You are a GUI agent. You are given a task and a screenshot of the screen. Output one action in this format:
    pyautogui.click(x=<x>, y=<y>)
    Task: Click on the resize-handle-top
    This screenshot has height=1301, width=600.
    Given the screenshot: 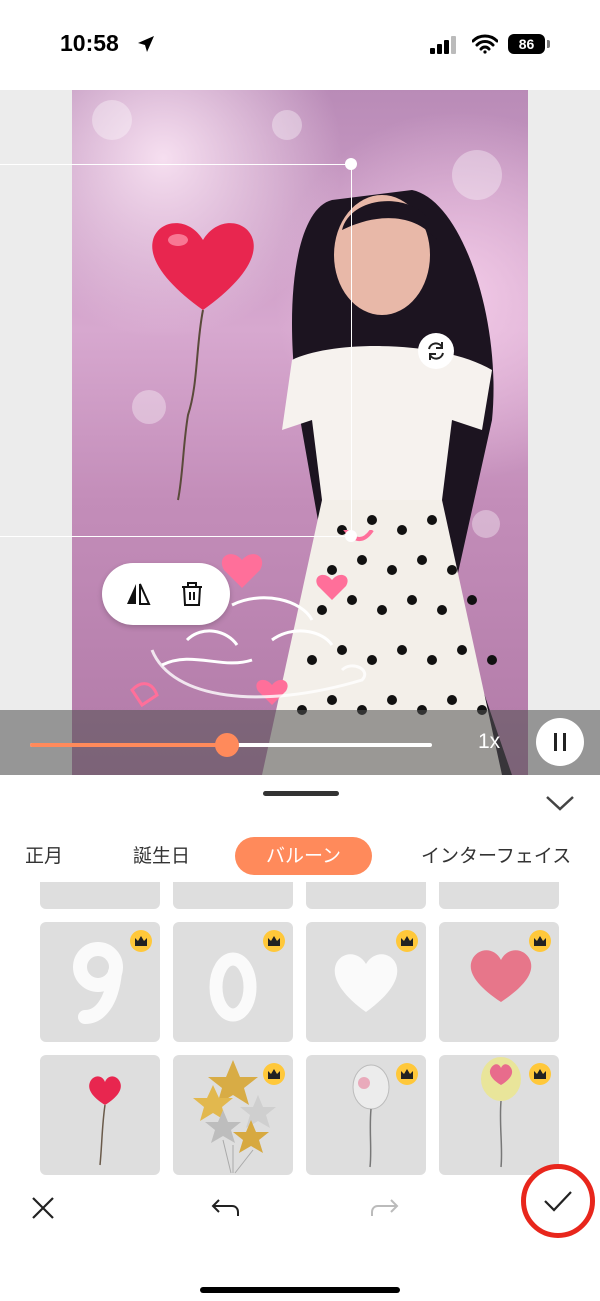 What is the action you would take?
    pyautogui.click(x=351, y=164)
    